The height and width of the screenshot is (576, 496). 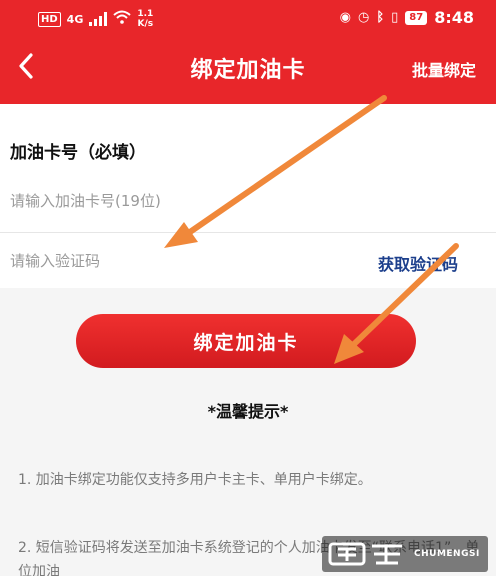 I want to click on hd-badge: HD, so click(x=49, y=19).